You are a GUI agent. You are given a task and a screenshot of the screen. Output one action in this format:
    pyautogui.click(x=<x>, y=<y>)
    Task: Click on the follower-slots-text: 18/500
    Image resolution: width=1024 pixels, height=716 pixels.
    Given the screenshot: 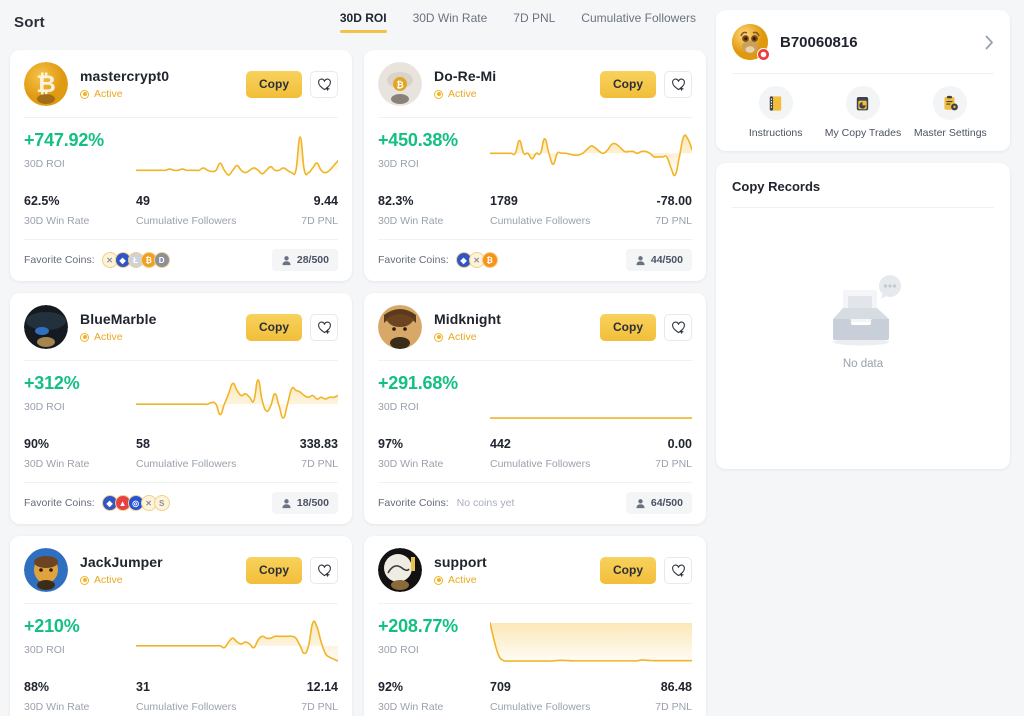 What is the action you would take?
    pyautogui.click(x=312, y=503)
    